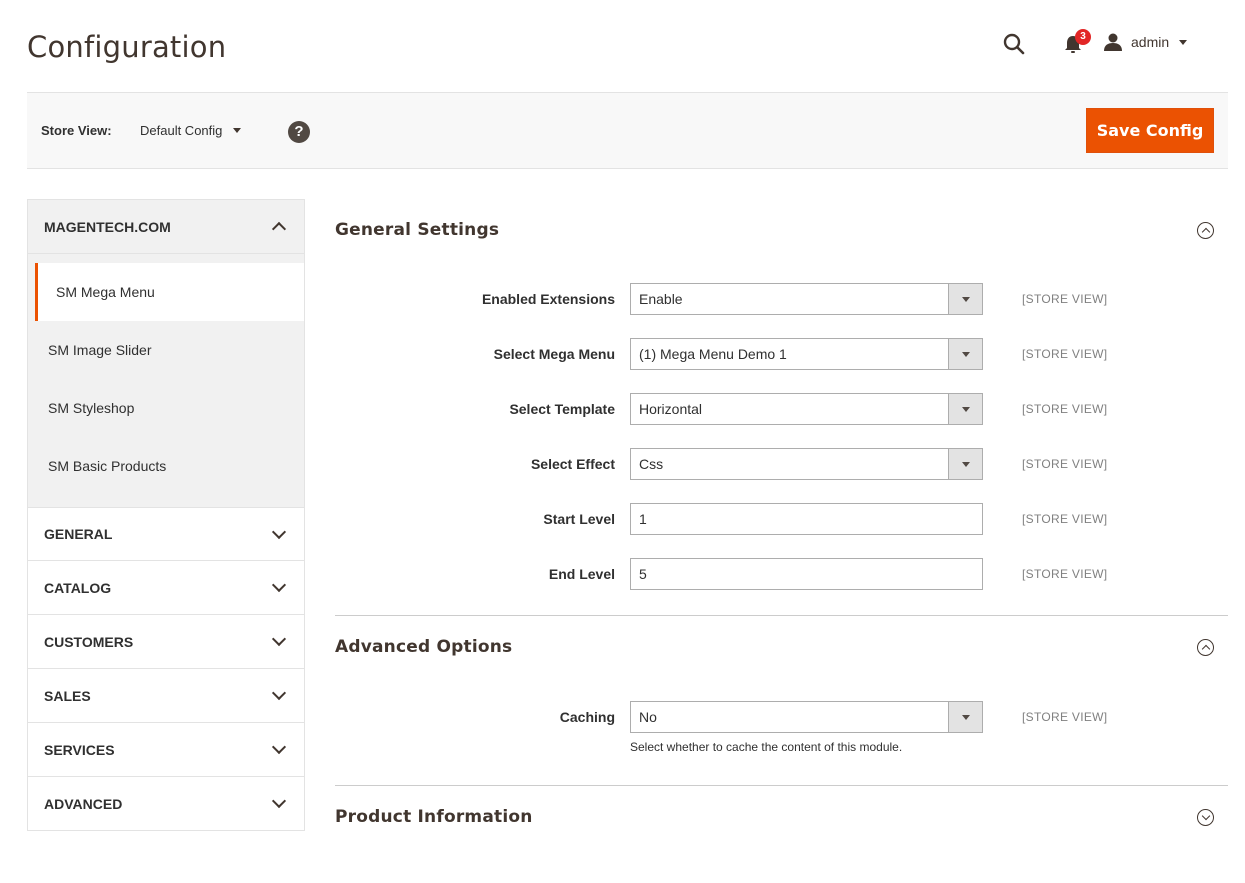 This screenshot has width=1245, height=883. What do you see at coordinates (107, 226) in the screenshot?
I see `sidebar-group-label: MAGENTECH.COM` at bounding box center [107, 226].